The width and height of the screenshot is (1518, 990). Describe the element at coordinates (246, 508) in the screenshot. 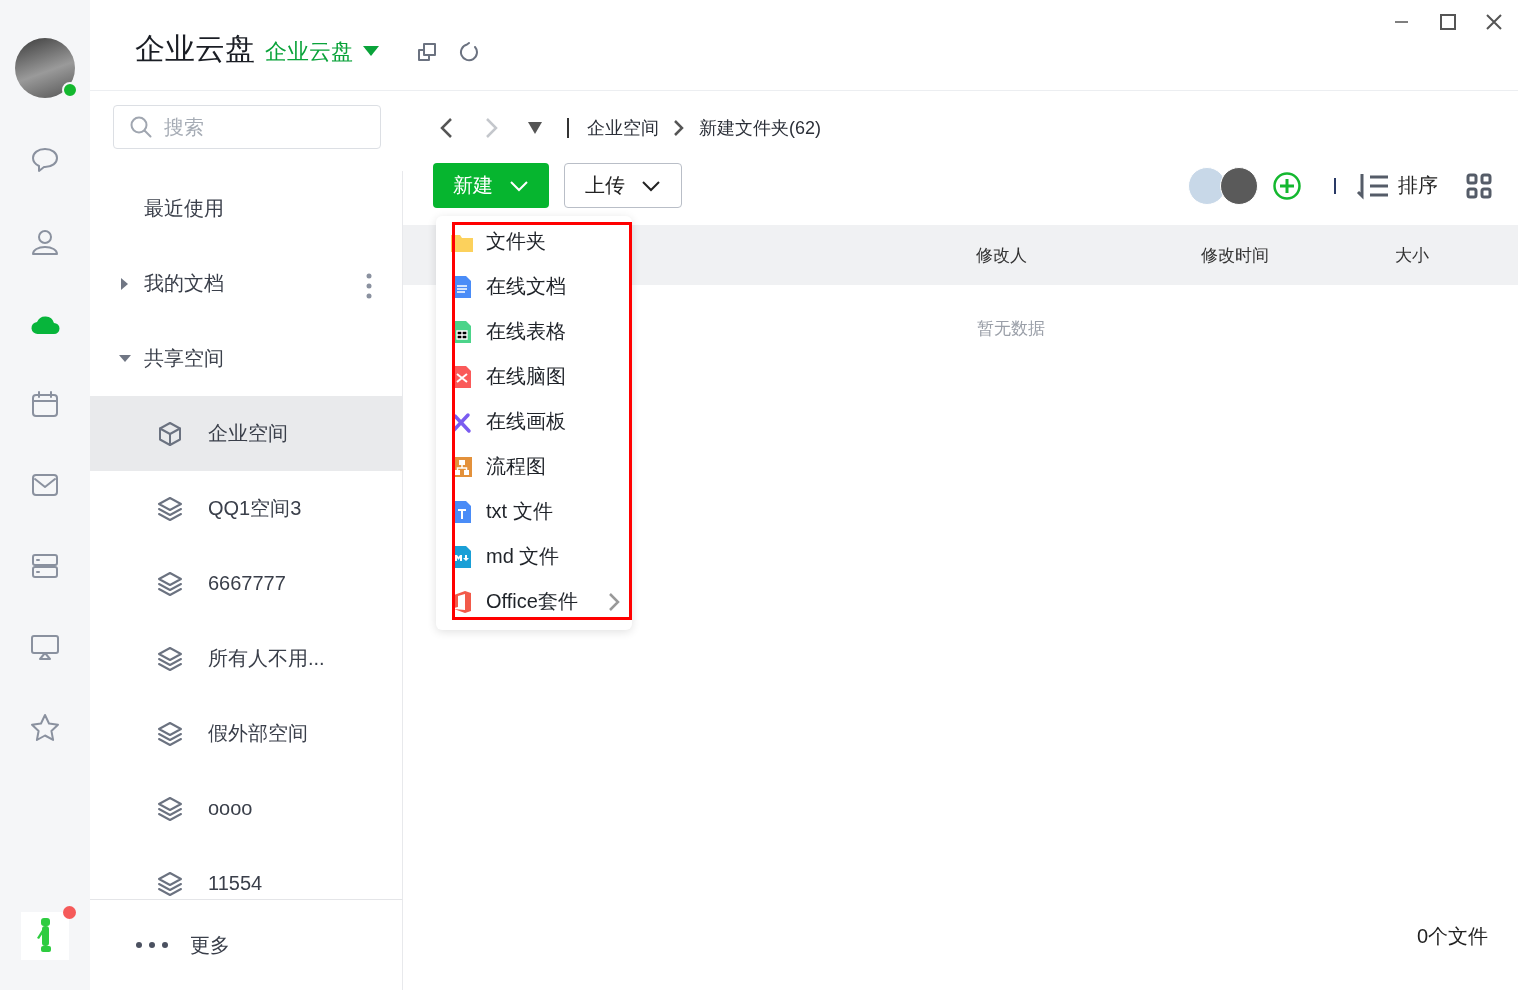

I see `space-item: QQ1空间3` at that location.